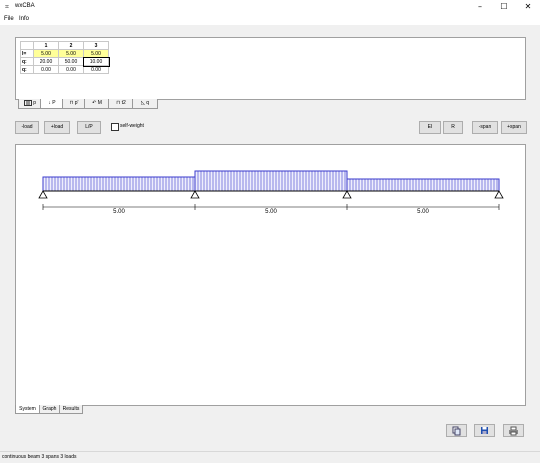 The height and width of the screenshot is (463, 540). What do you see at coordinates (96, 61) in the screenshot?
I see `grid-cell-selected: 10.00` at bounding box center [96, 61].